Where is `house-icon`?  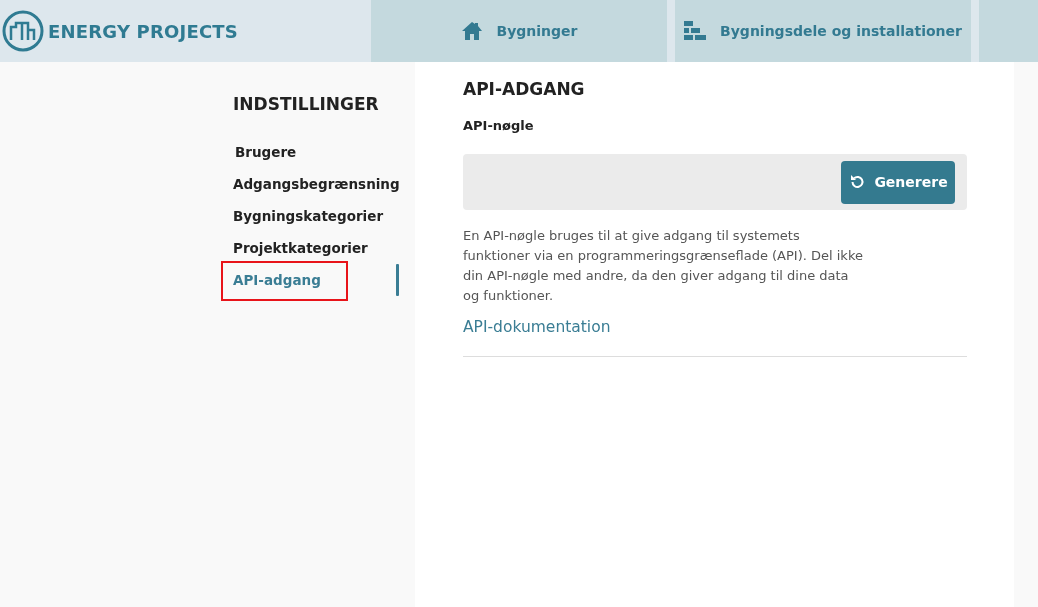
house-icon is located at coordinates (471, 31).